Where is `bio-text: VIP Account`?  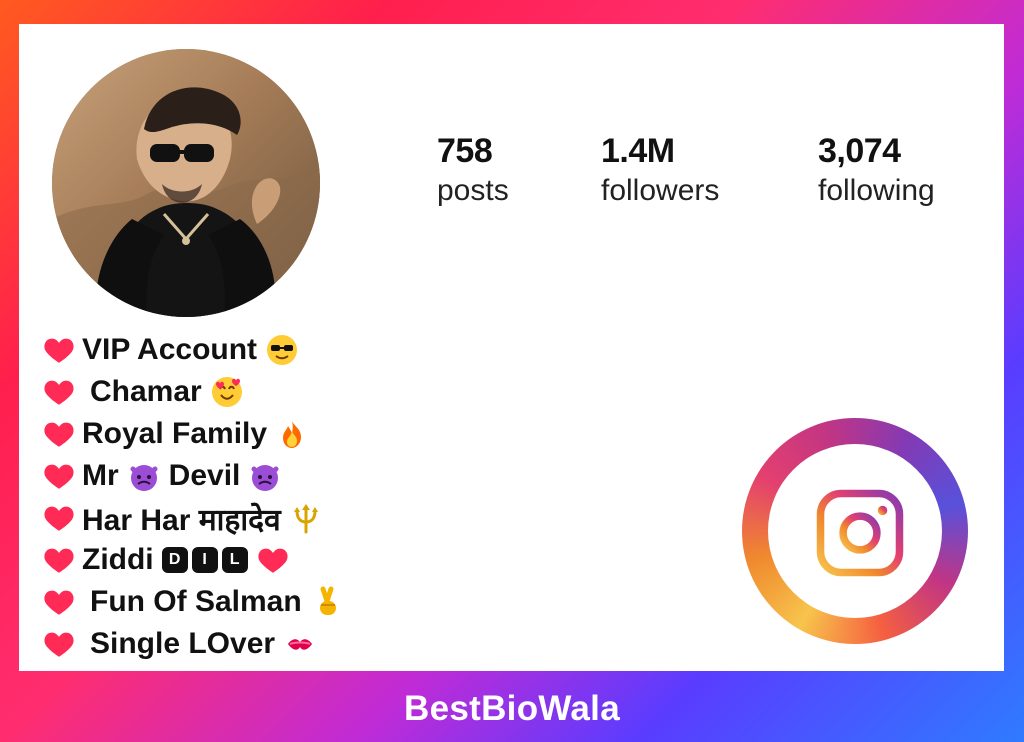
bio-text: VIP Account is located at coordinates (170, 349).